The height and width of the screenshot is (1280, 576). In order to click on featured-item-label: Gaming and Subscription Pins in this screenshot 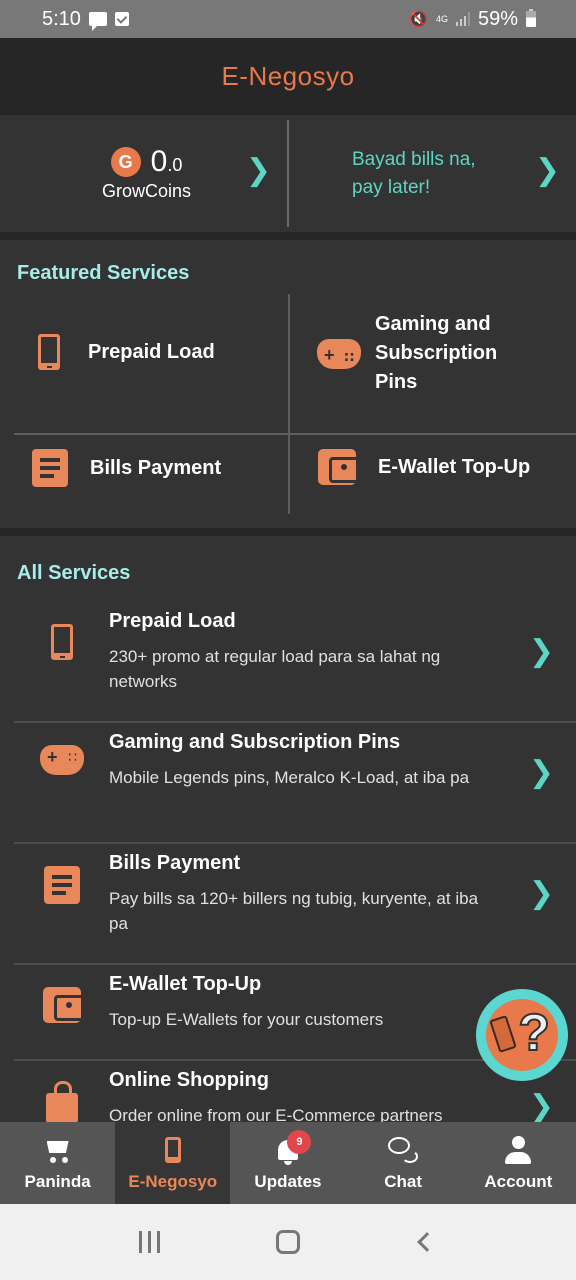, I will do `click(436, 353)`.